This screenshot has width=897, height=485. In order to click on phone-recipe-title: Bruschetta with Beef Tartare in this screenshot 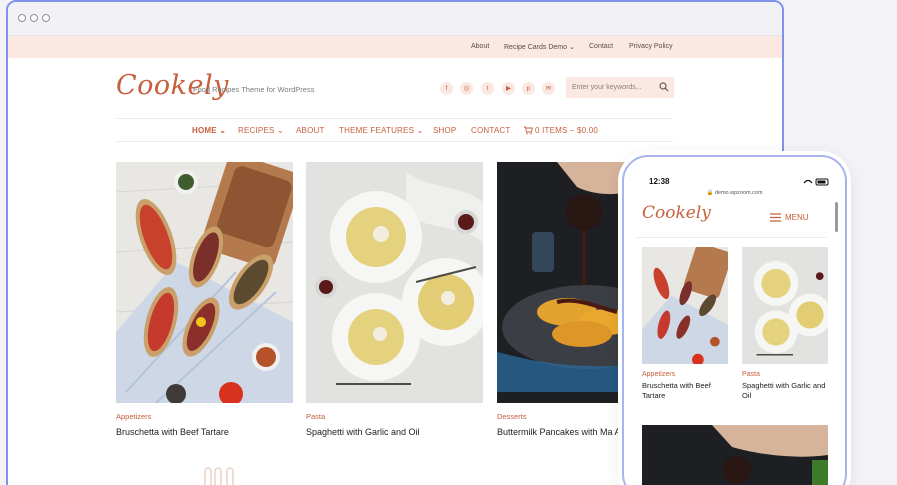, I will do `click(685, 391)`.